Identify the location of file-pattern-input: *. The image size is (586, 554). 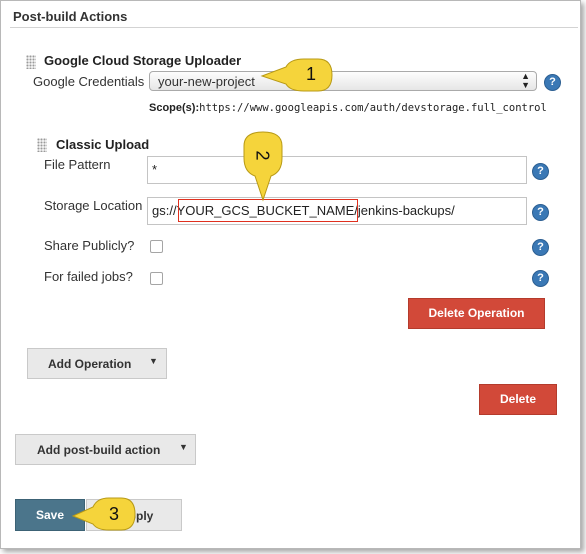
(337, 170).